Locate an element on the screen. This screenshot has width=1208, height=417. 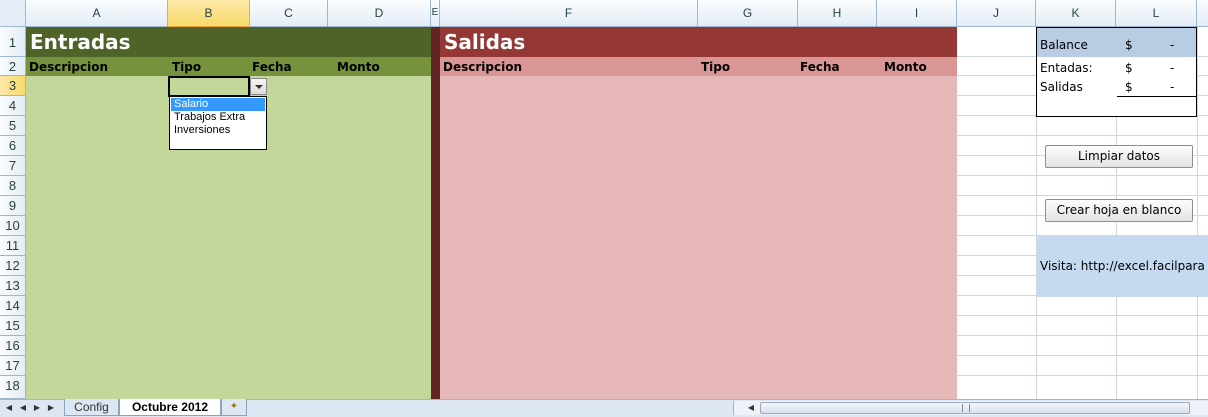
dropdown-arrow-button is located at coordinates (258, 86).